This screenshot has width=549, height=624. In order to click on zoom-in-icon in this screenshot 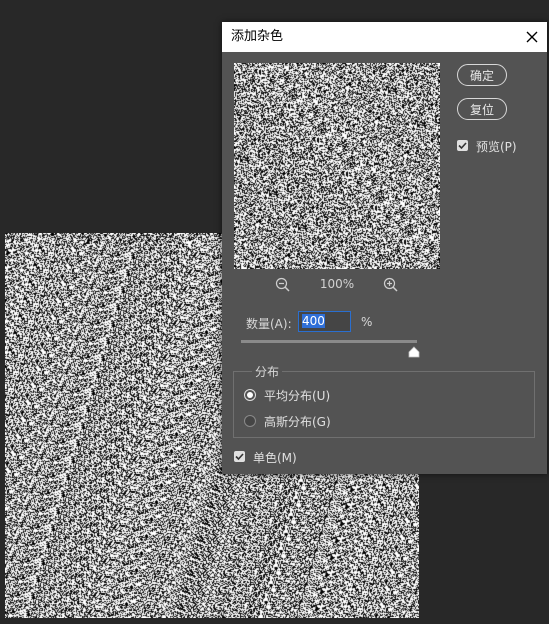, I will do `click(390, 284)`.